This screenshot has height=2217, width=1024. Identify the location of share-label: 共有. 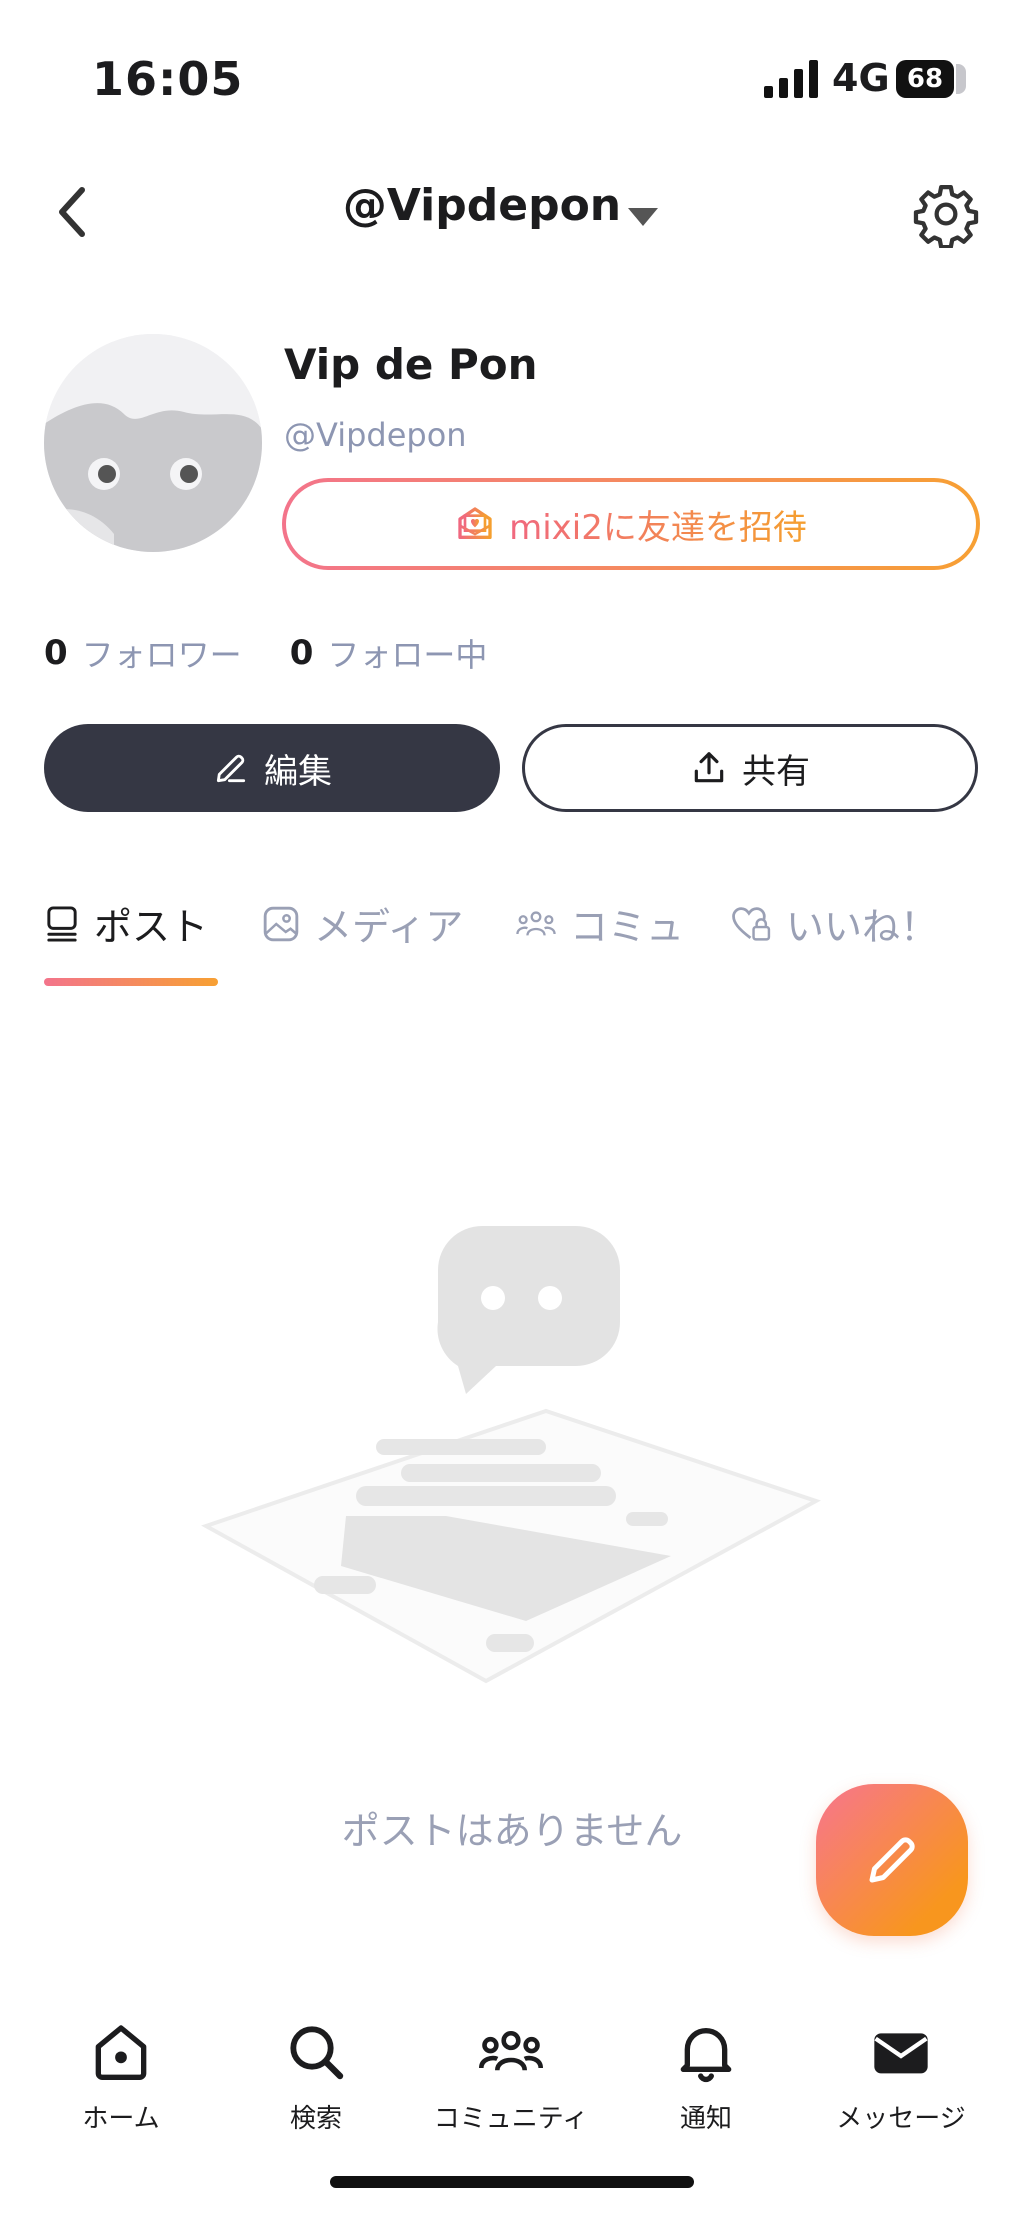
(776, 771).